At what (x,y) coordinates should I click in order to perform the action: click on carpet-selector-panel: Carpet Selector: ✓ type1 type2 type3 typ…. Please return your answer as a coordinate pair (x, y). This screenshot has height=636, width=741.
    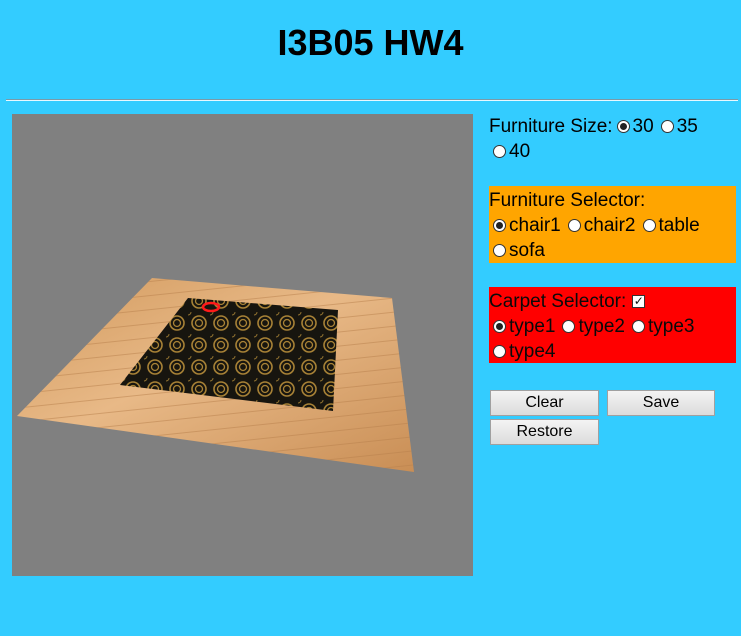
    Looking at the image, I should click on (612, 325).